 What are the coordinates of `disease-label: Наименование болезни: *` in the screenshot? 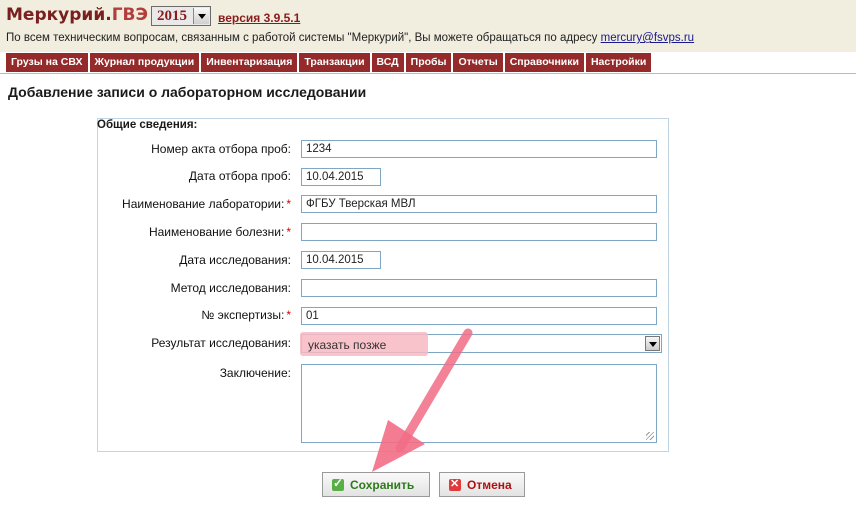 It's located at (219, 232).